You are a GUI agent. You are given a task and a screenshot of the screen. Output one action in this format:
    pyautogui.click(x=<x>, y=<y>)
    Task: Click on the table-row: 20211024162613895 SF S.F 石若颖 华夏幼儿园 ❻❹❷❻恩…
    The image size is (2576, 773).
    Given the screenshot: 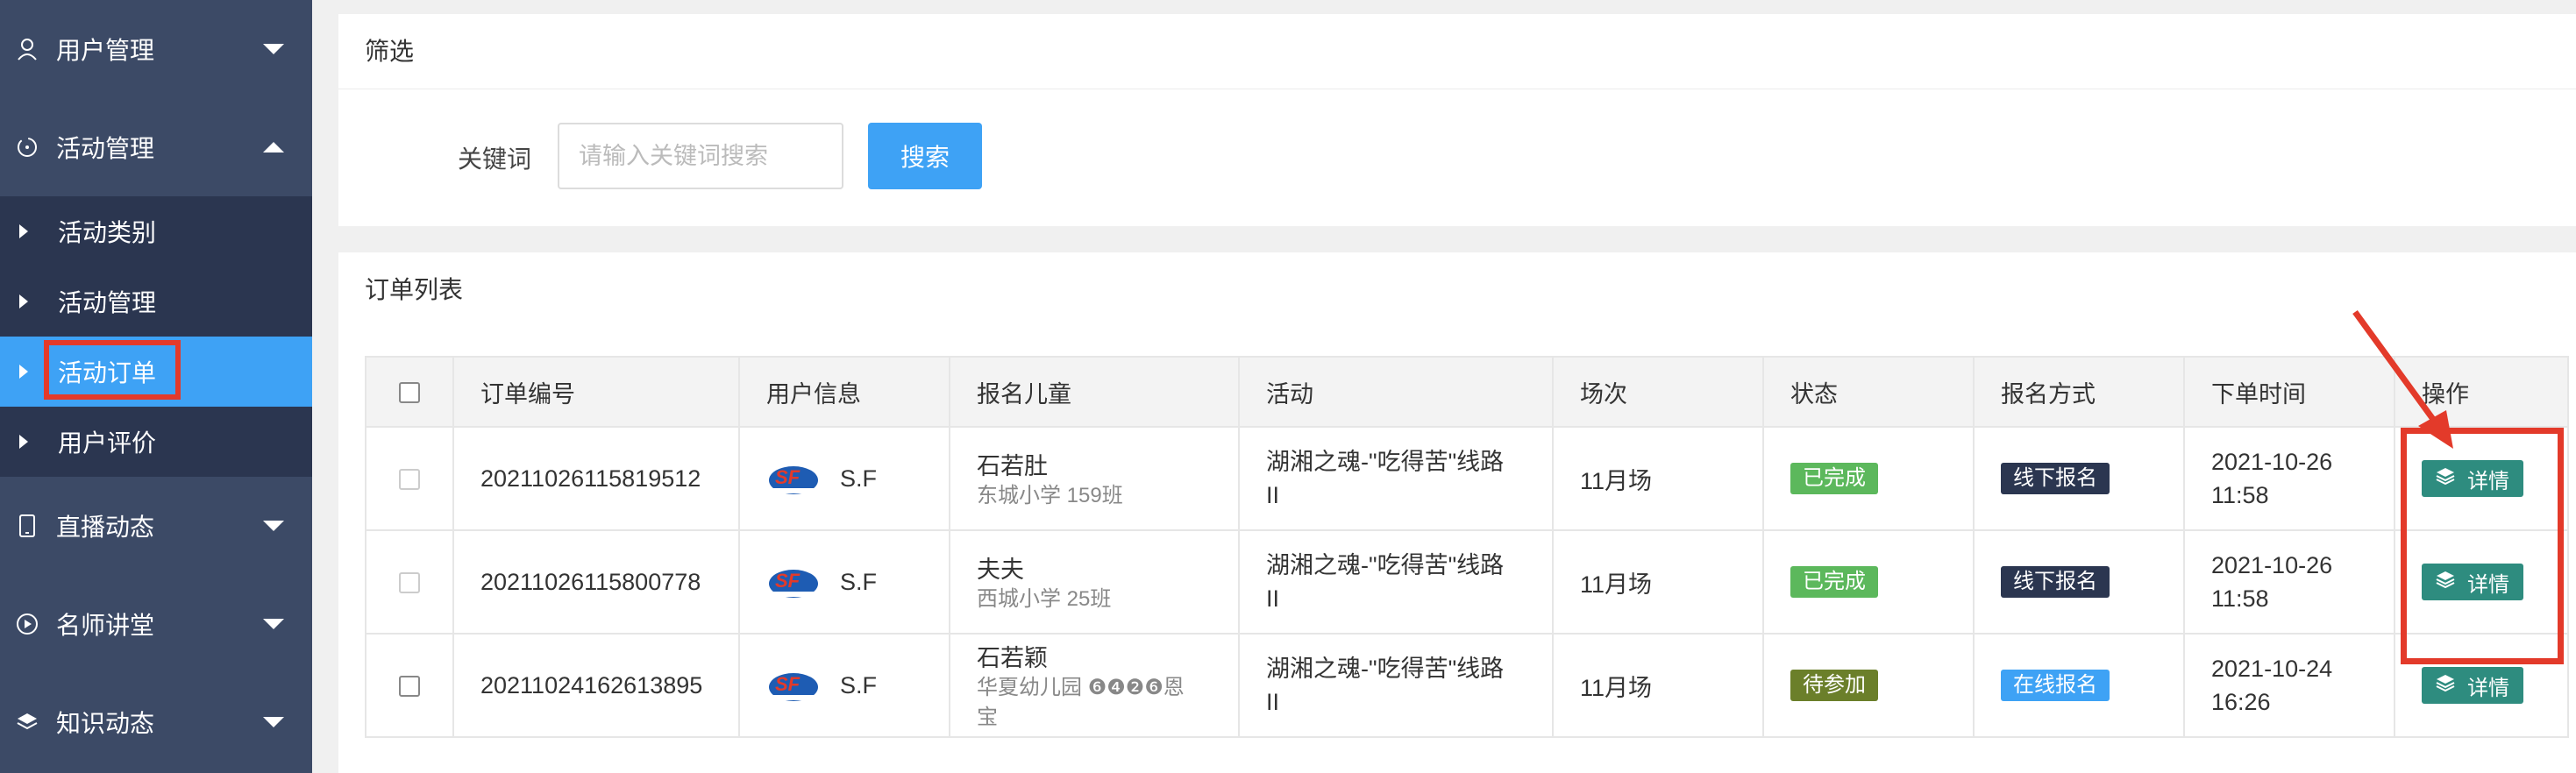 What is the action you would take?
    pyautogui.click(x=1467, y=686)
    